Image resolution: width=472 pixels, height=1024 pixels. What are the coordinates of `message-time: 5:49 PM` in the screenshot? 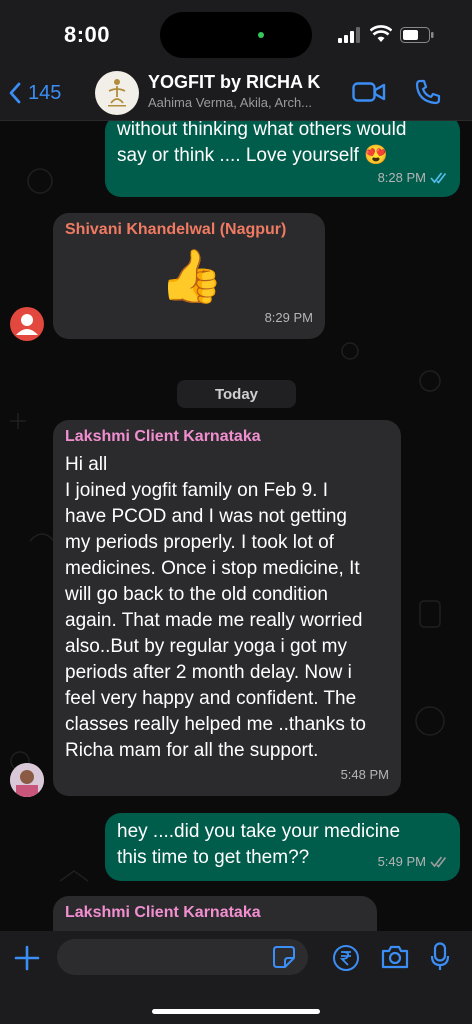 It's located at (401, 861).